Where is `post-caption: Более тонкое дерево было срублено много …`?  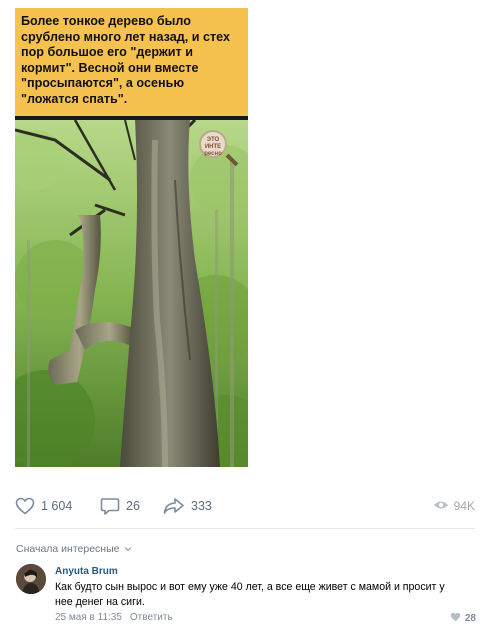
post-caption: Более тонкое дерево было срублено много … is located at coordinates (125, 60).